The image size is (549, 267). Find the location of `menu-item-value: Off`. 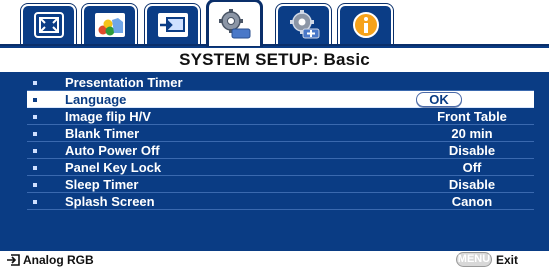

menu-item-value: Off is located at coordinates (472, 167).